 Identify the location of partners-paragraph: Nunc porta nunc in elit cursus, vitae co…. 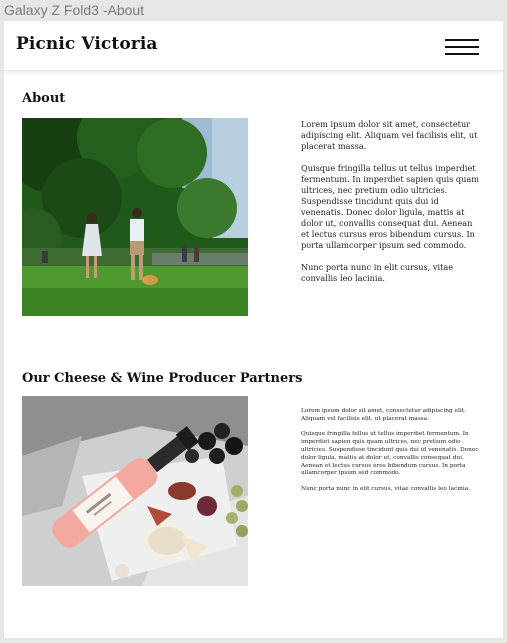
(386, 488).